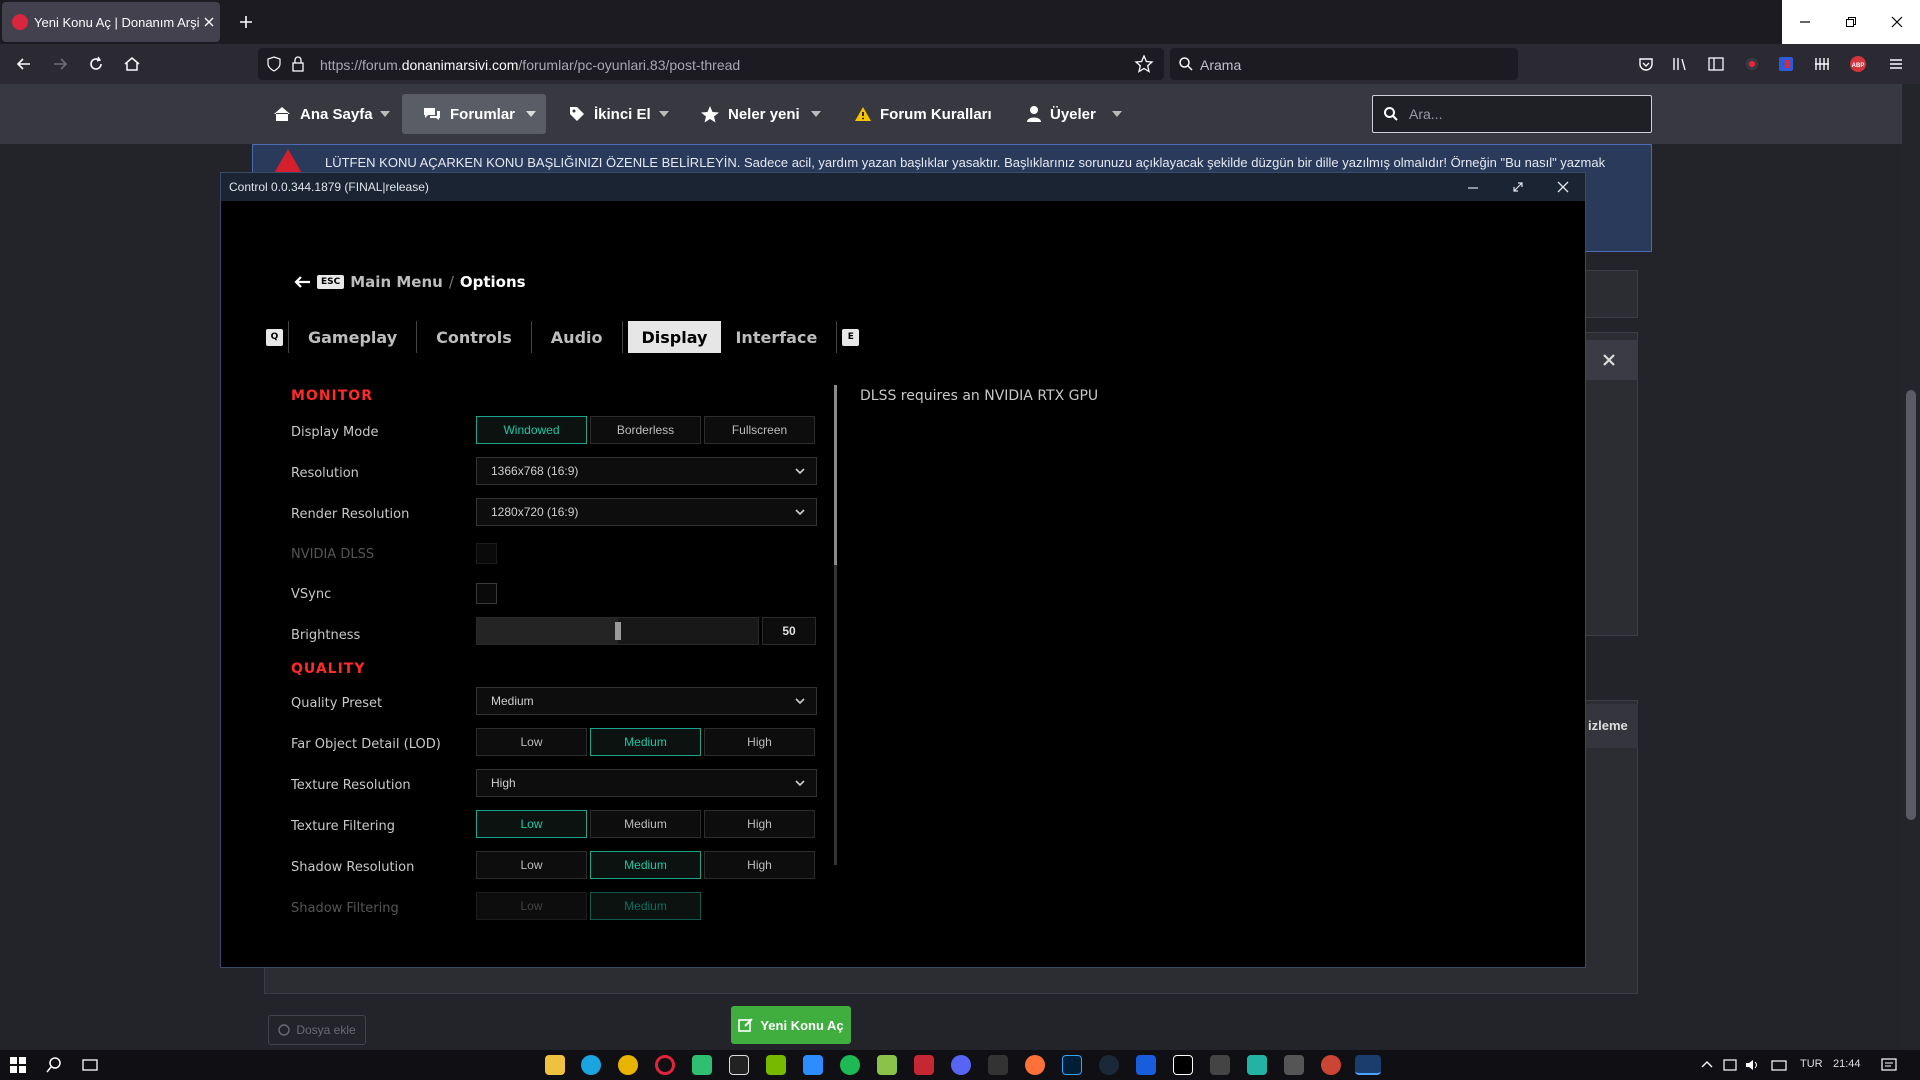 This screenshot has height=1080, width=1920. Describe the element at coordinates (111, 22) in the screenshot. I see `browser-tab: Yeni Konu Aç | Donanım Arşivi F` at that location.